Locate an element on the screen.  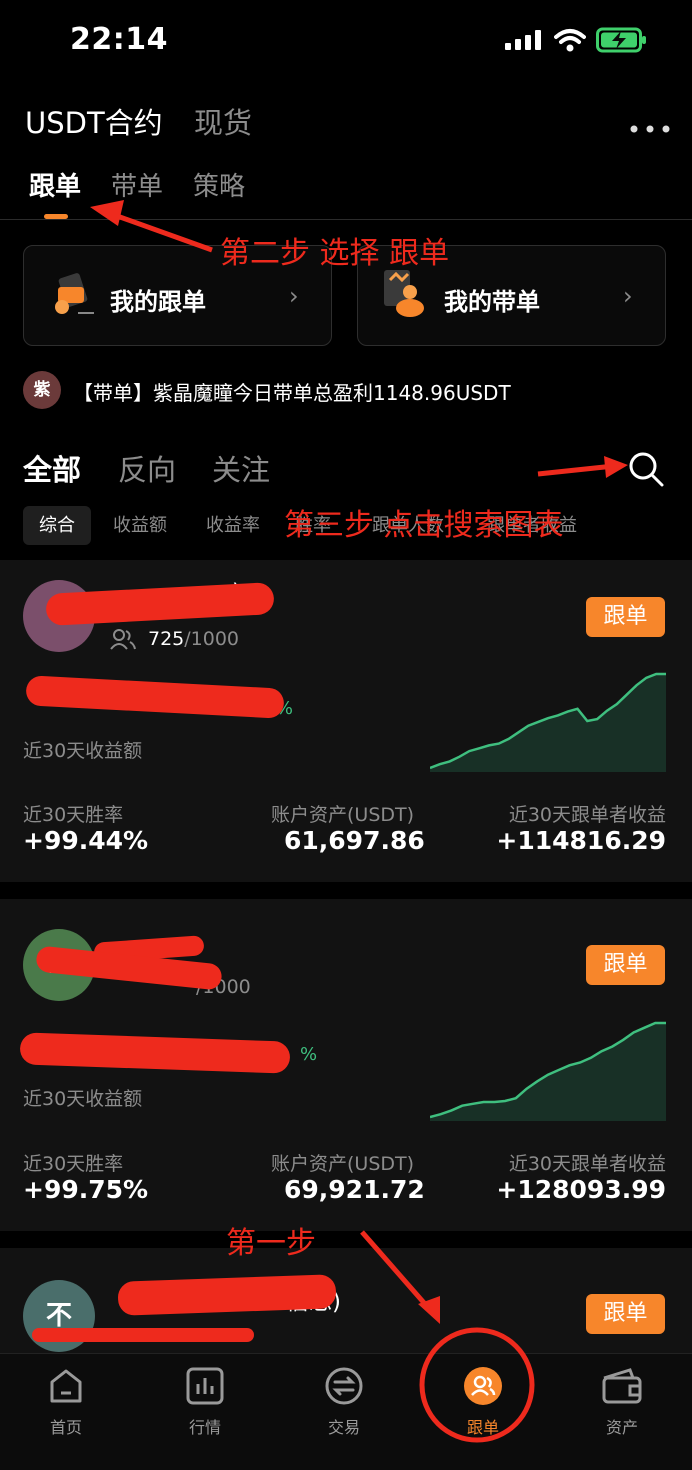
copy-trade-icon is located at coordinates (483, 1386).